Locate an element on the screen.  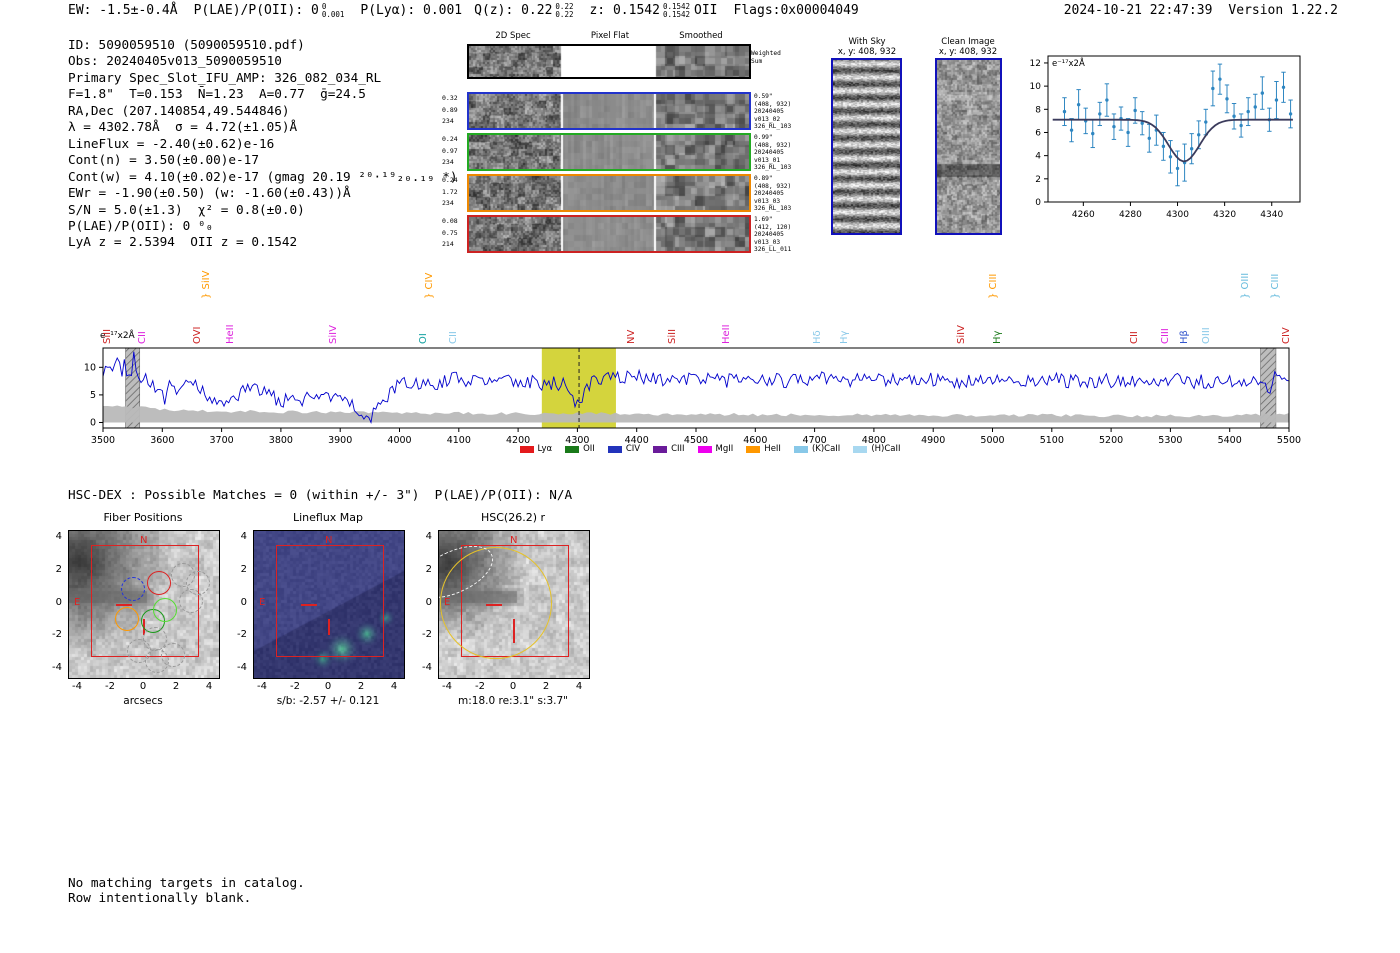
legend-item-CIII: CIII is located at coordinates (669, 449).